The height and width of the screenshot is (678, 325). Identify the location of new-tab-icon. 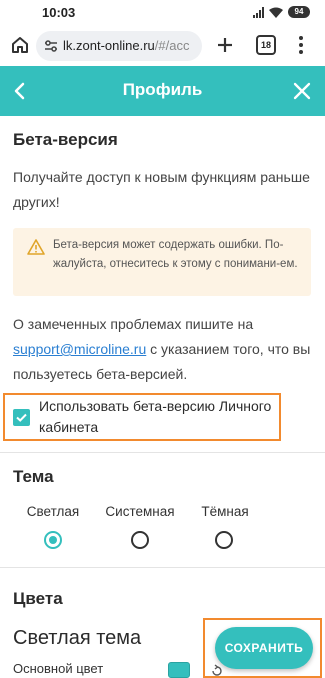
(225, 45).